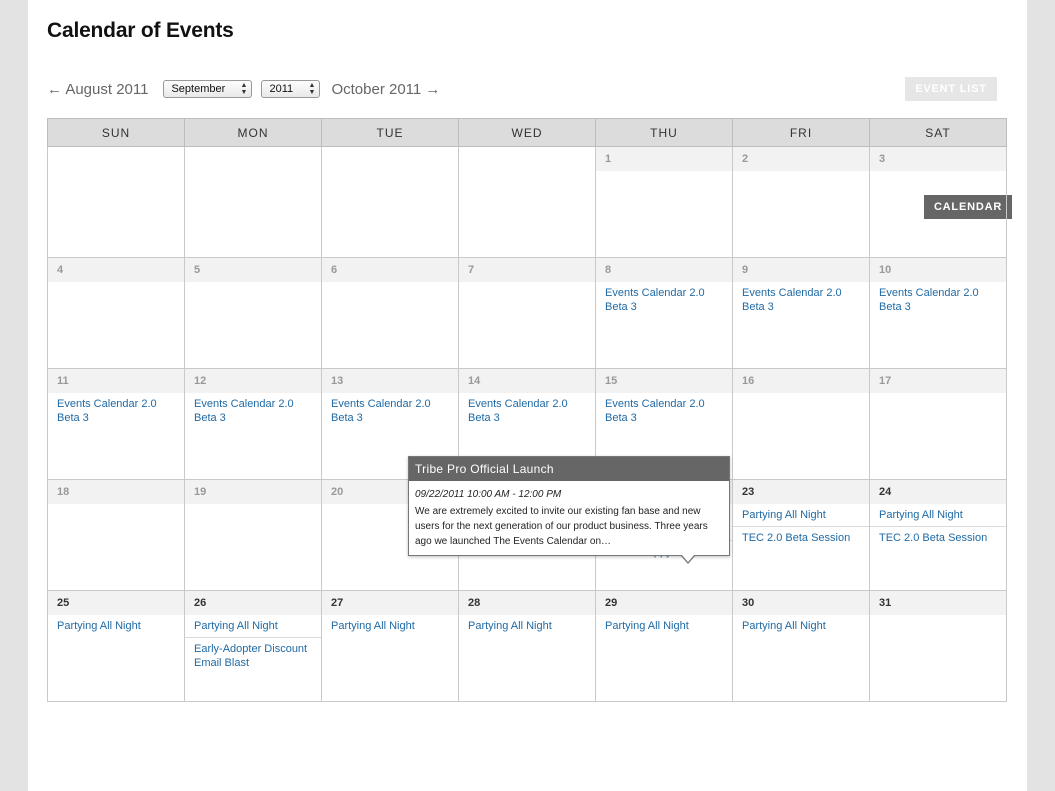 The image size is (1055, 791). I want to click on event-link: Early-Adopter Discount Email Blast, so click(253, 656).